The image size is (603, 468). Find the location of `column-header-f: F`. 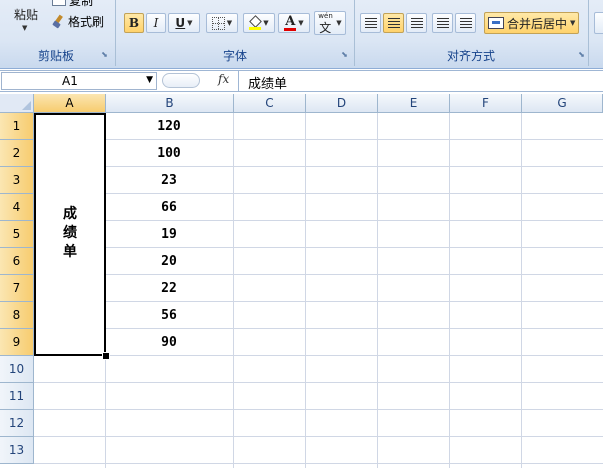

column-header-f: F is located at coordinates (486, 103).